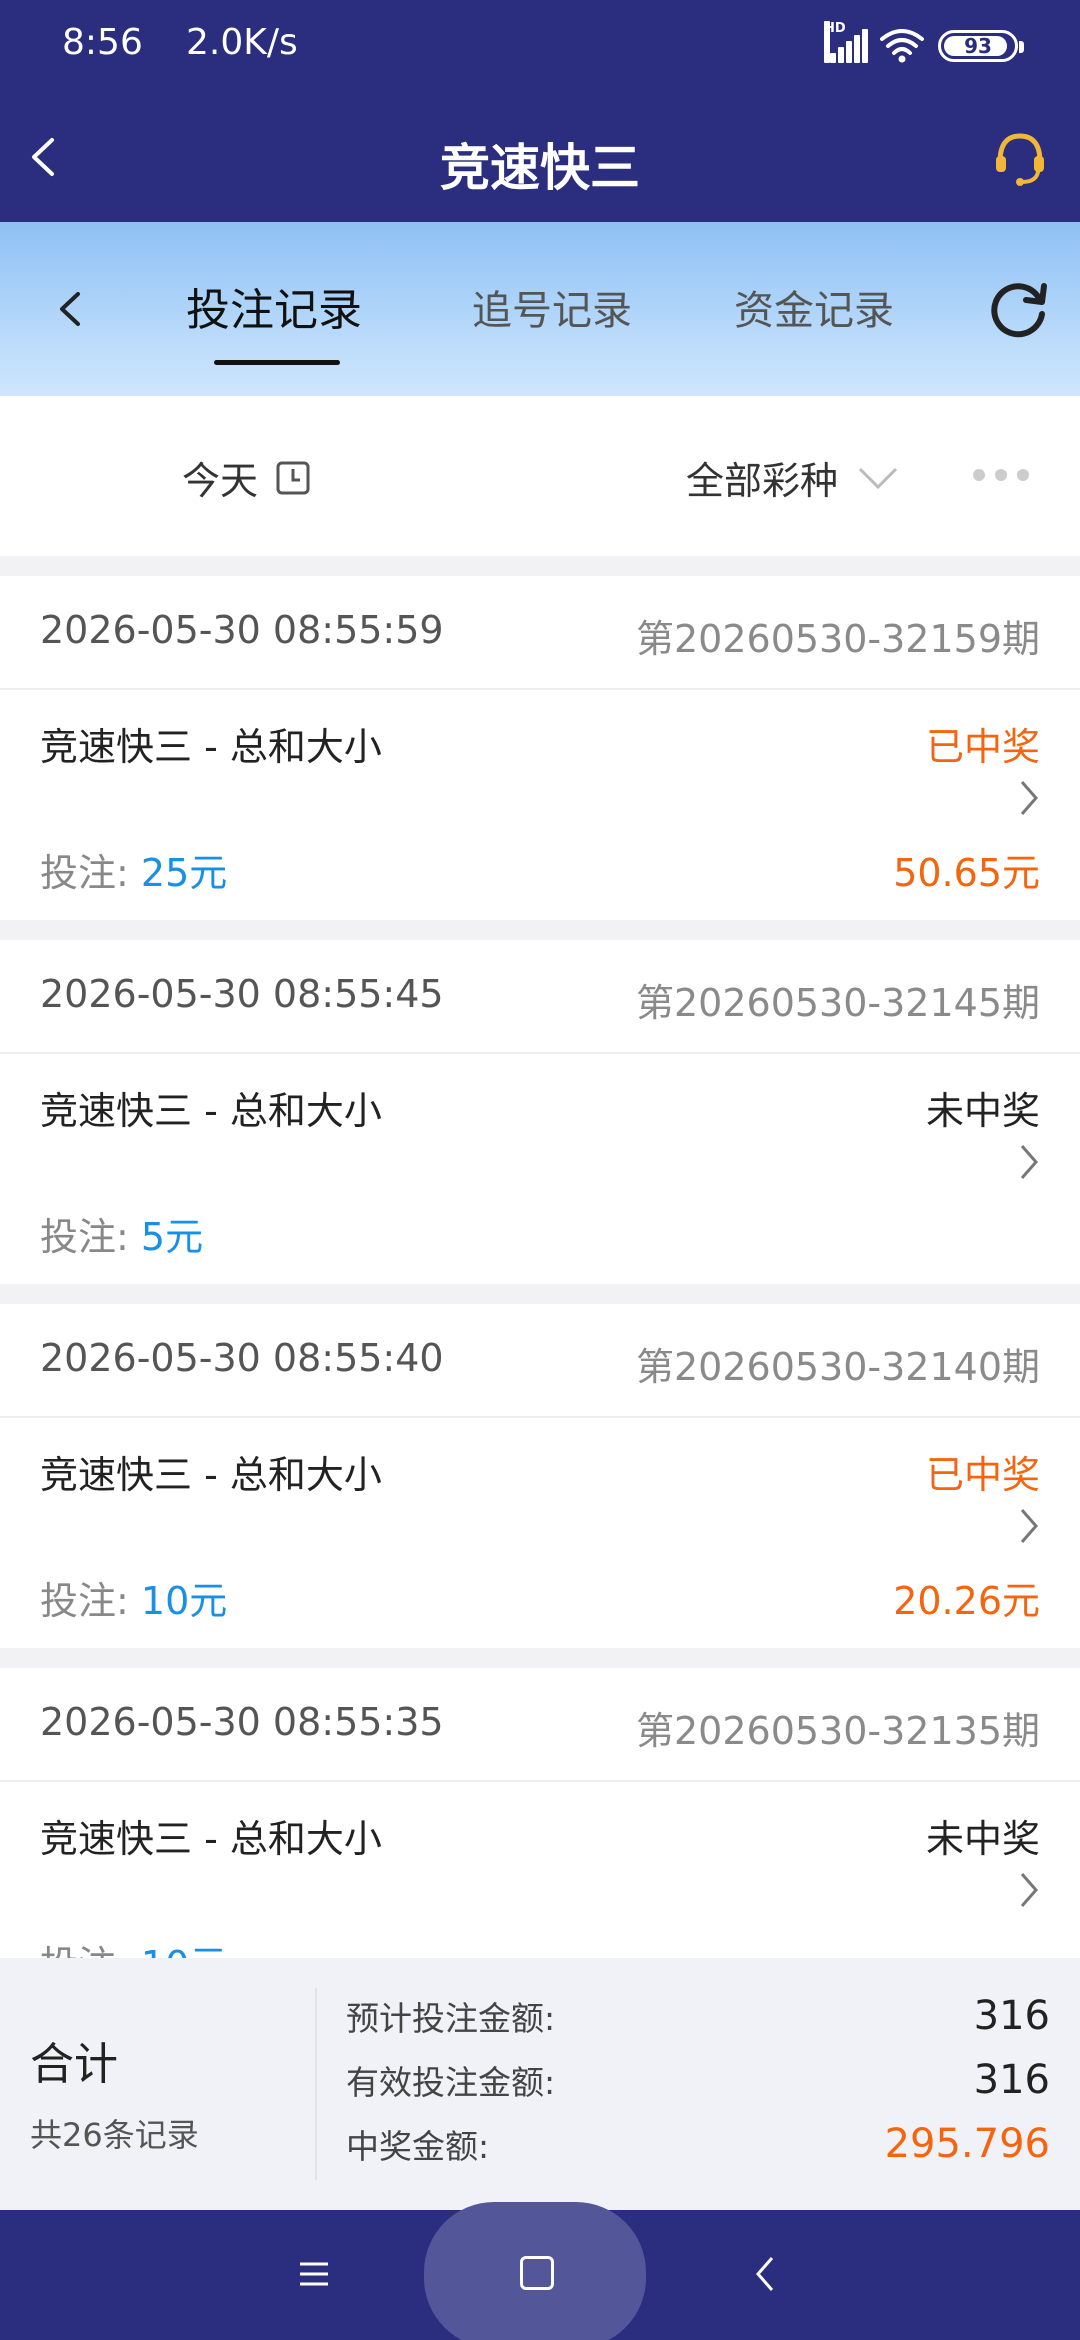 The image size is (1080, 2340). Describe the element at coordinates (540, 168) in the screenshot. I see `page-title: 竞速快三` at that location.